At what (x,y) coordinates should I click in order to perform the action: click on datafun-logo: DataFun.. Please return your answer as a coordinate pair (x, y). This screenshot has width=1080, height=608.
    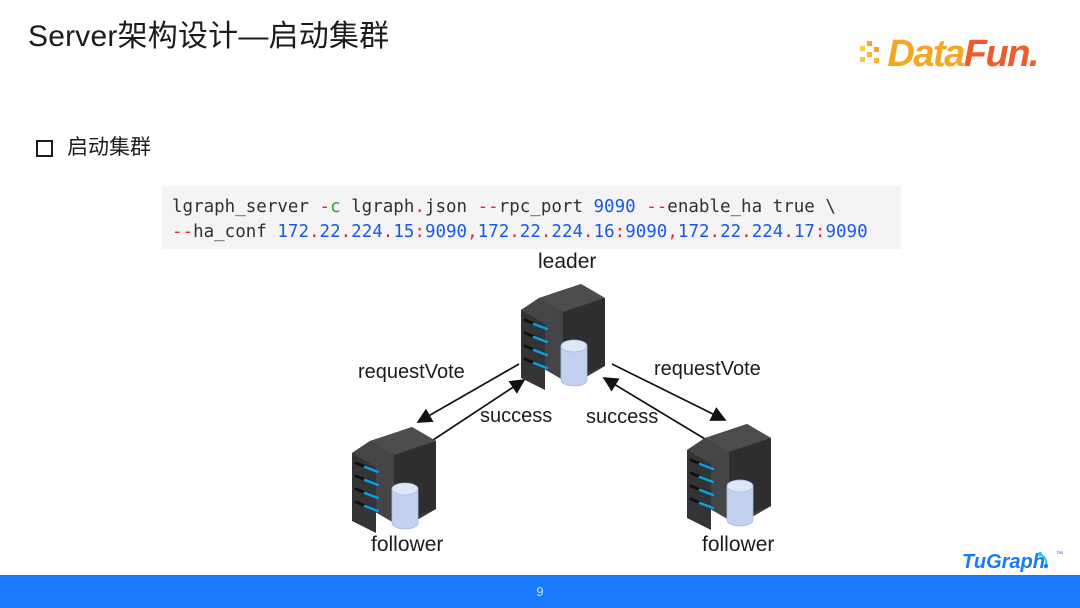
    Looking at the image, I should click on (950, 54).